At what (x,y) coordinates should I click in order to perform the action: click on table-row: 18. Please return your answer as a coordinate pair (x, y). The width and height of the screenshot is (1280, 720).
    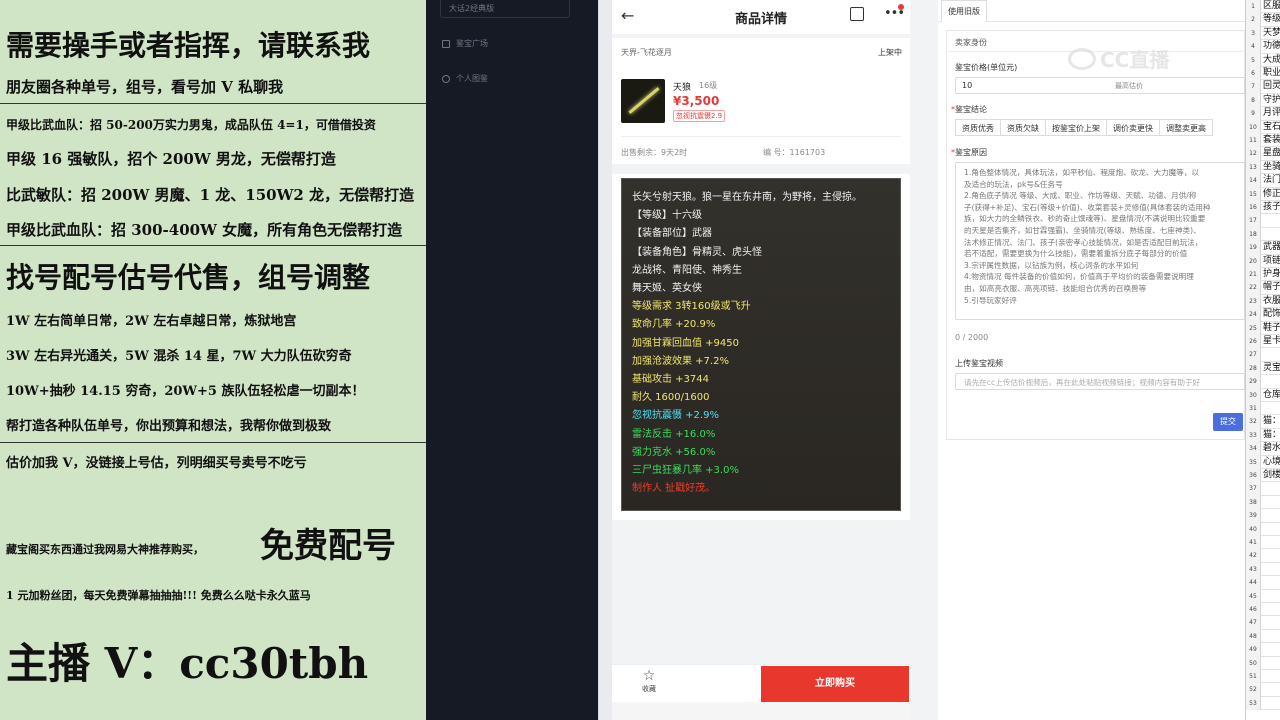
    Looking at the image, I should click on (1263, 234).